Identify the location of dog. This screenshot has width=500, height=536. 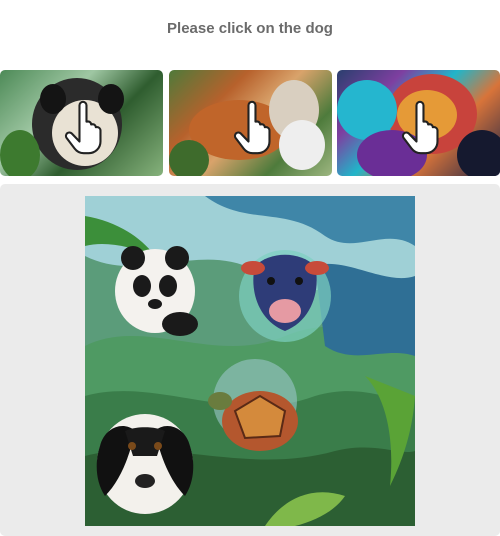
(145, 464).